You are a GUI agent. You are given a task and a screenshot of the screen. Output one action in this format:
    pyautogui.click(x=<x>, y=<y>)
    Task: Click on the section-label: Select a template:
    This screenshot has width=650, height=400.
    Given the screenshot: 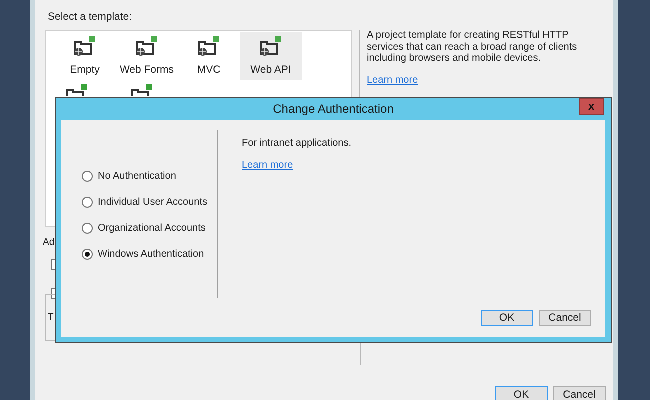 What is the action you would take?
    pyautogui.click(x=90, y=17)
    